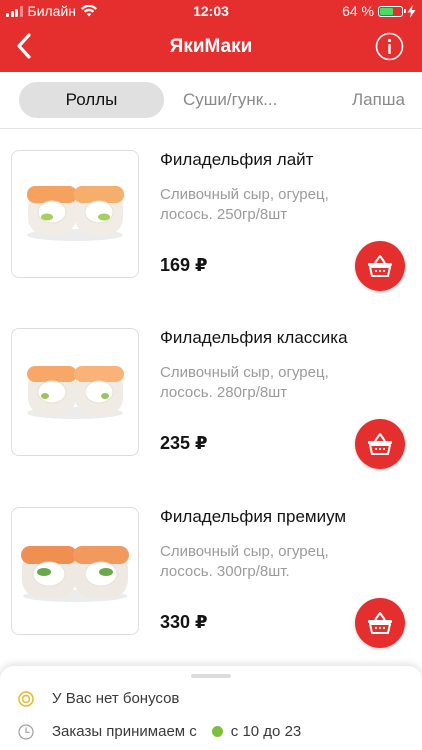 The width and height of the screenshot is (422, 750). What do you see at coordinates (91, 100) in the screenshot?
I see `tab-rolls: Роллы` at bounding box center [91, 100].